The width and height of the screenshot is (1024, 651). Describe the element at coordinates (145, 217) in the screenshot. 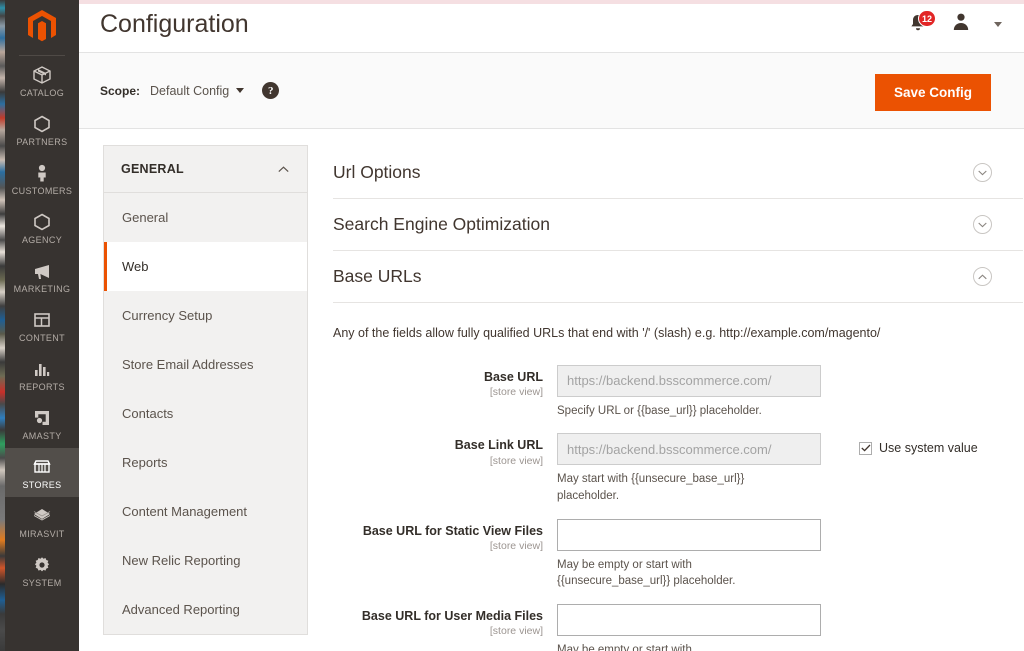

I see `config-nav-label: General` at that location.